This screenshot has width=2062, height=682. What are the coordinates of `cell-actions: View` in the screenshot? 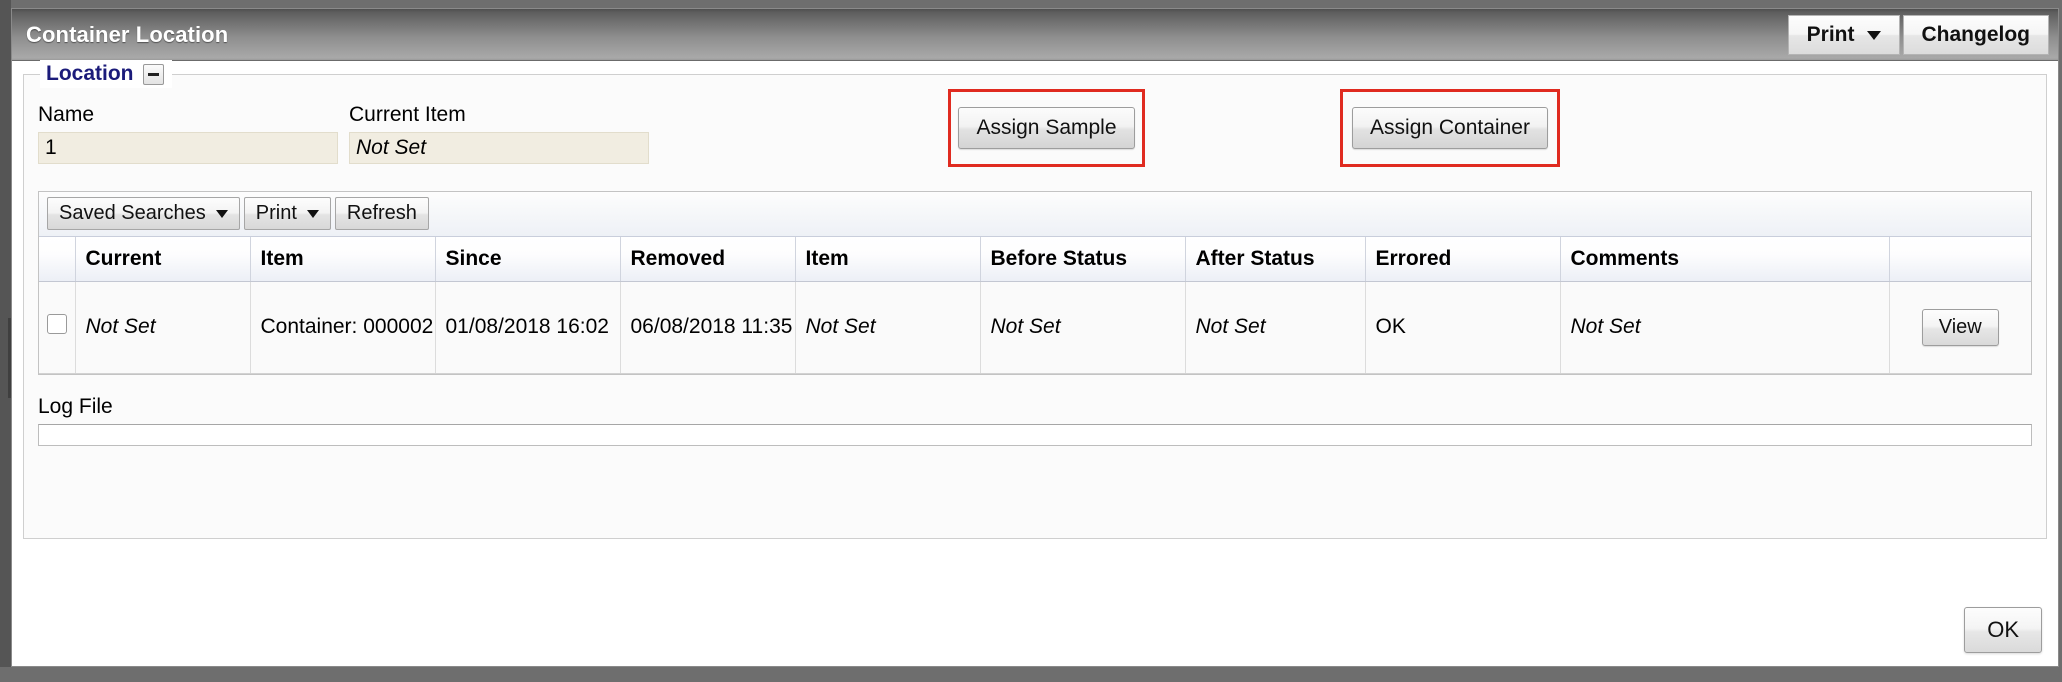 It's located at (1960, 327).